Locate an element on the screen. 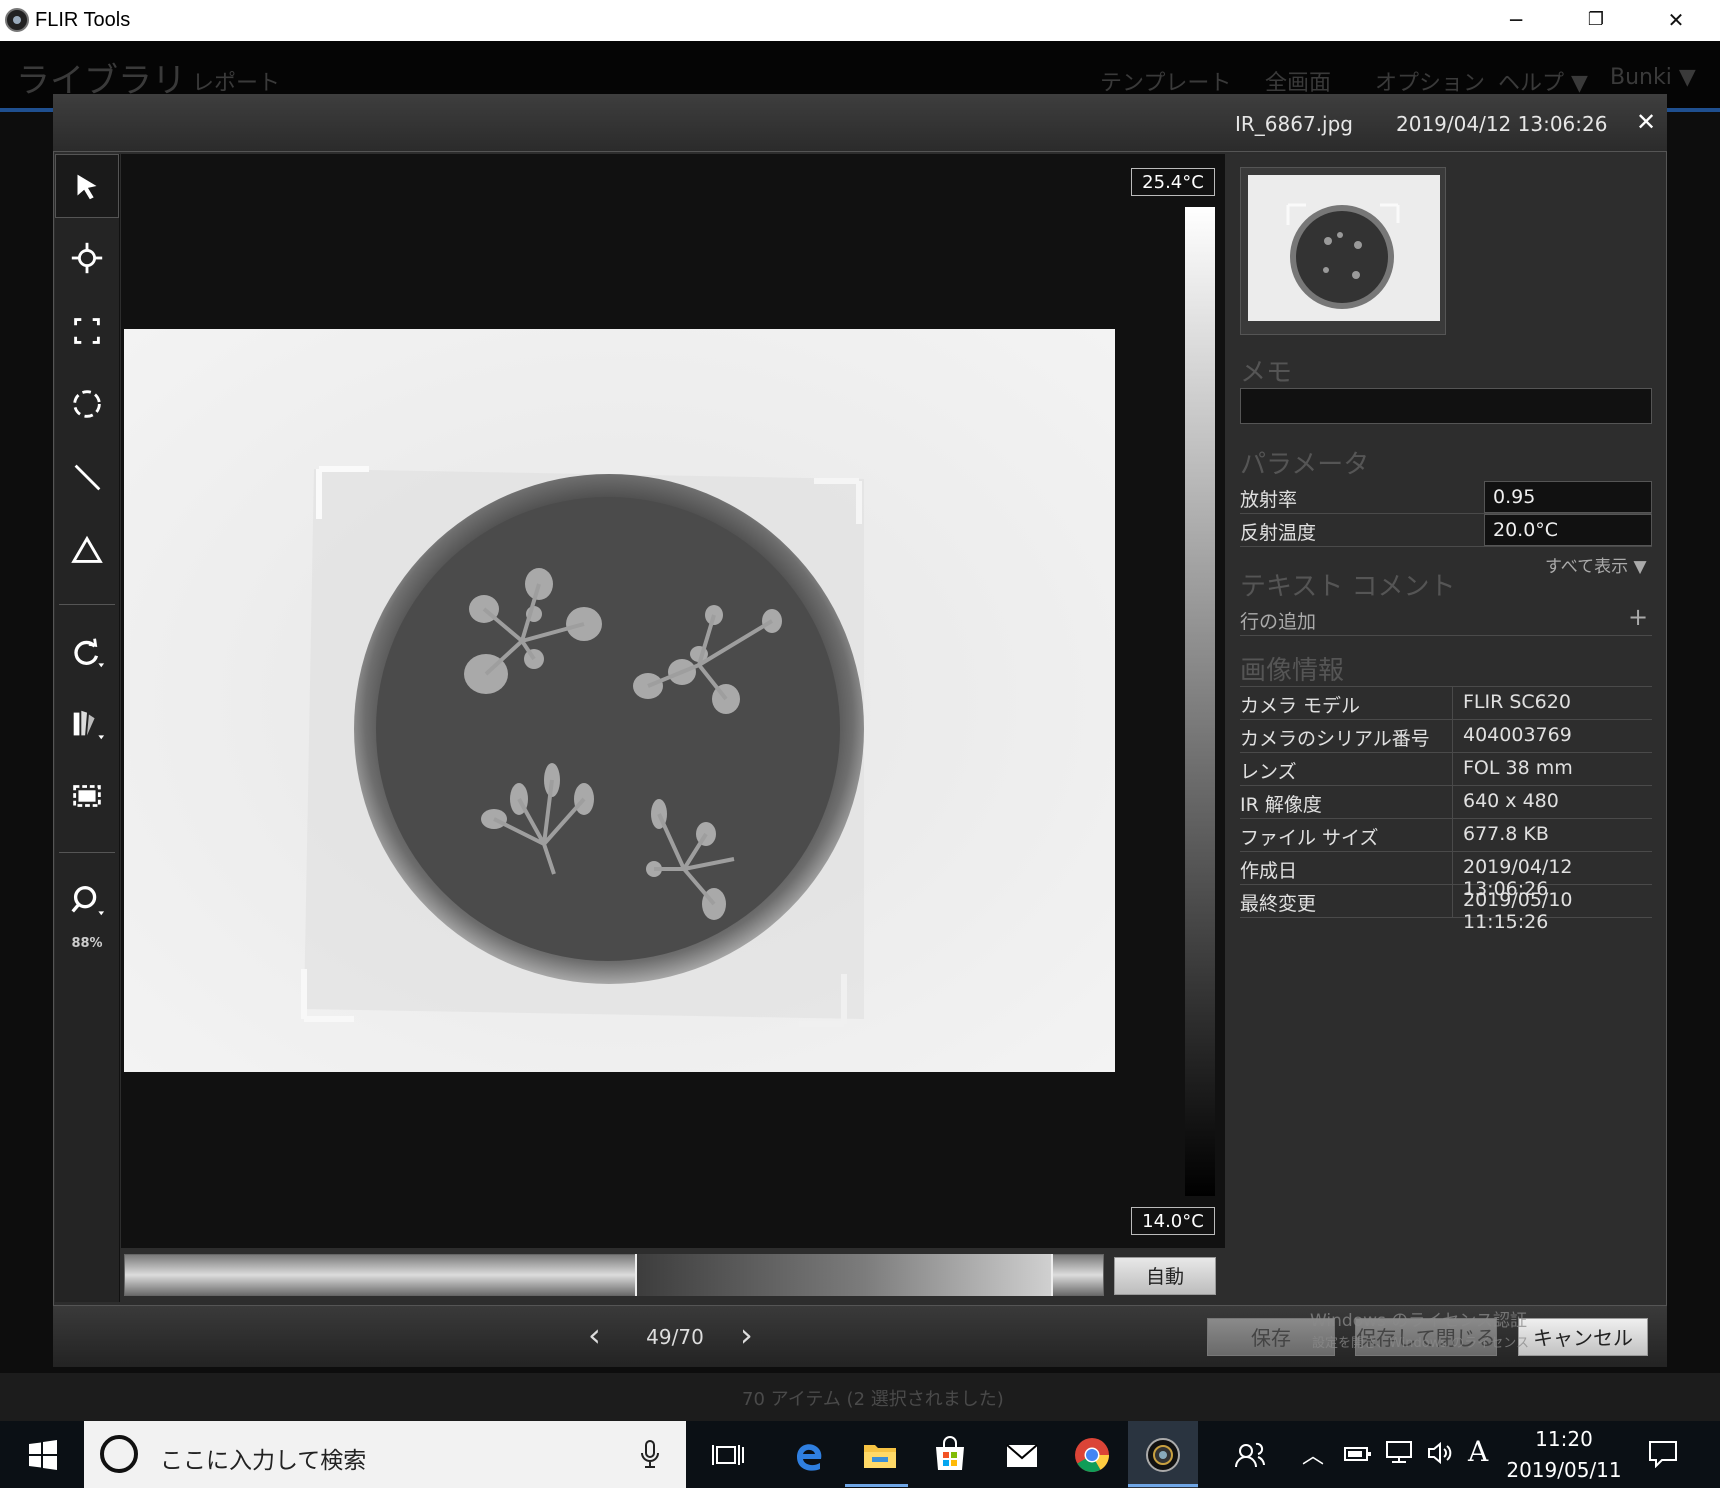 The height and width of the screenshot is (1488, 1720). info-label: 作成日 is located at coordinates (1269, 871).